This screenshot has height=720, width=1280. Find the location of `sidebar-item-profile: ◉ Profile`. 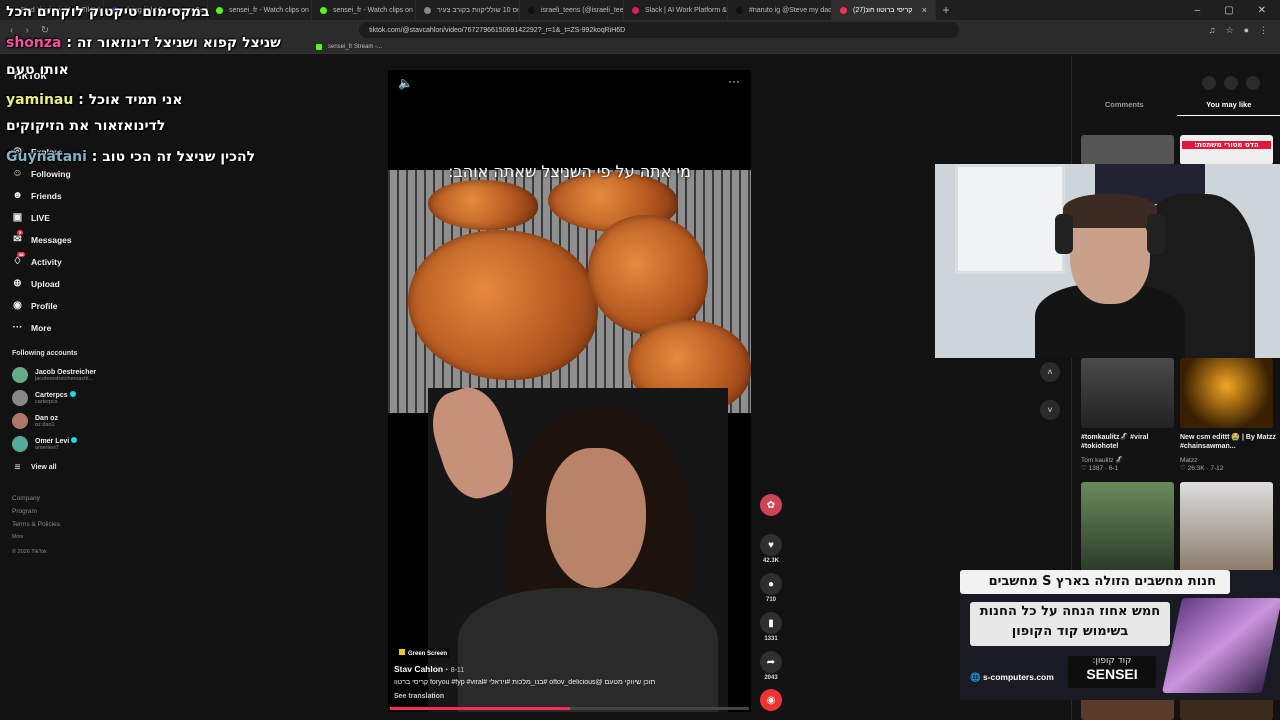

sidebar-item-profile: ◉ Profile is located at coordinates (34, 305).